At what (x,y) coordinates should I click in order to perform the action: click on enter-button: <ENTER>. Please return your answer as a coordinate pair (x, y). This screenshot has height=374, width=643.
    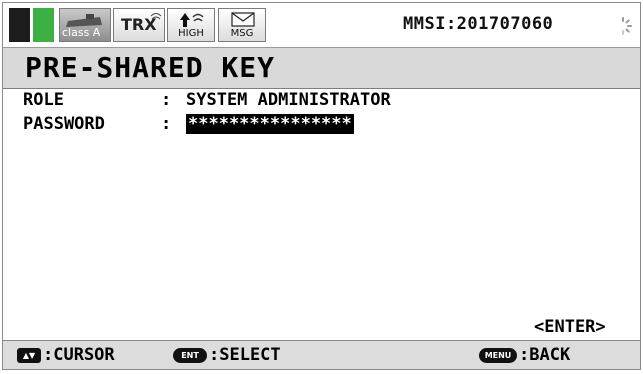
    Looking at the image, I should click on (570, 327).